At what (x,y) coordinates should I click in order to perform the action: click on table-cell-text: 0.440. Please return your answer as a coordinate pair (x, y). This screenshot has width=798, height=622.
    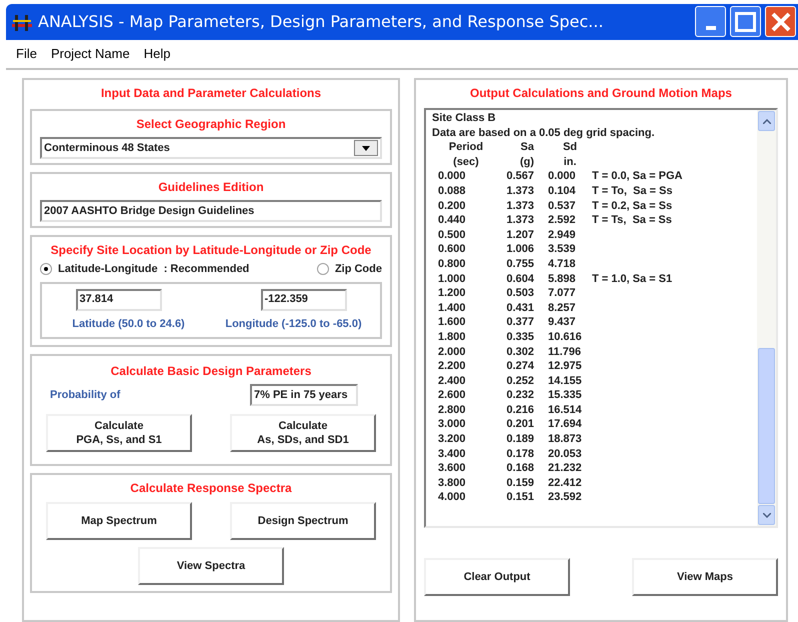
    Looking at the image, I should click on (452, 220).